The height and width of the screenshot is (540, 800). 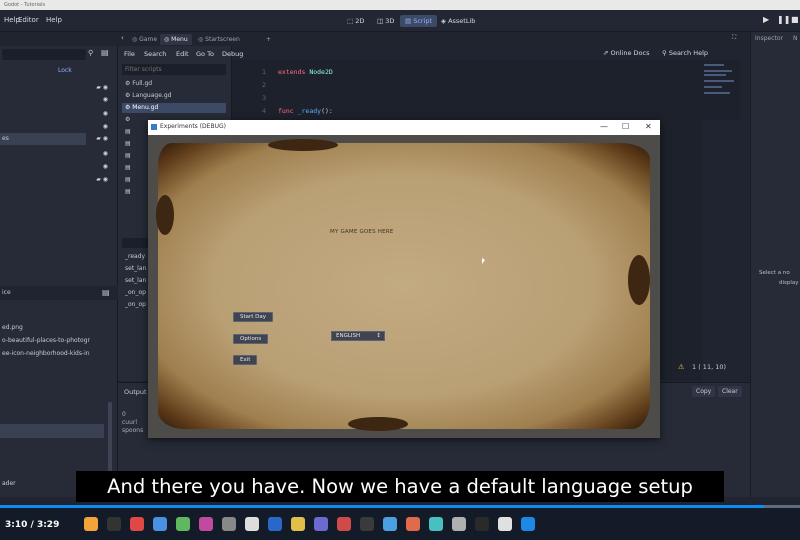 I want to click on script-item: ⚙ Language.gd, so click(x=174, y=96).